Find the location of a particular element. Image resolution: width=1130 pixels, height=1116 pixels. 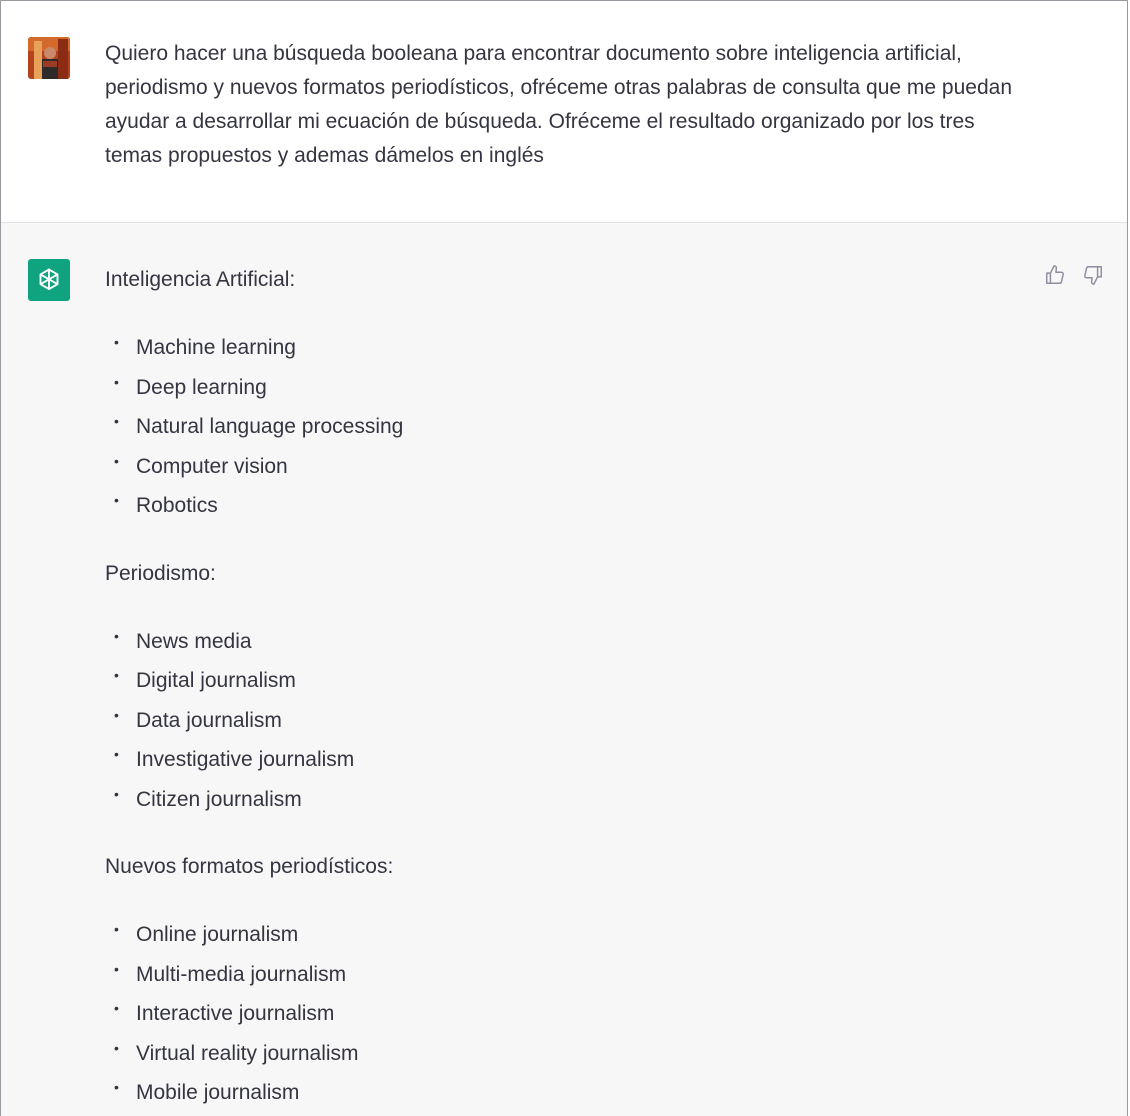

thumbs-up-button is located at coordinates (1055, 275).